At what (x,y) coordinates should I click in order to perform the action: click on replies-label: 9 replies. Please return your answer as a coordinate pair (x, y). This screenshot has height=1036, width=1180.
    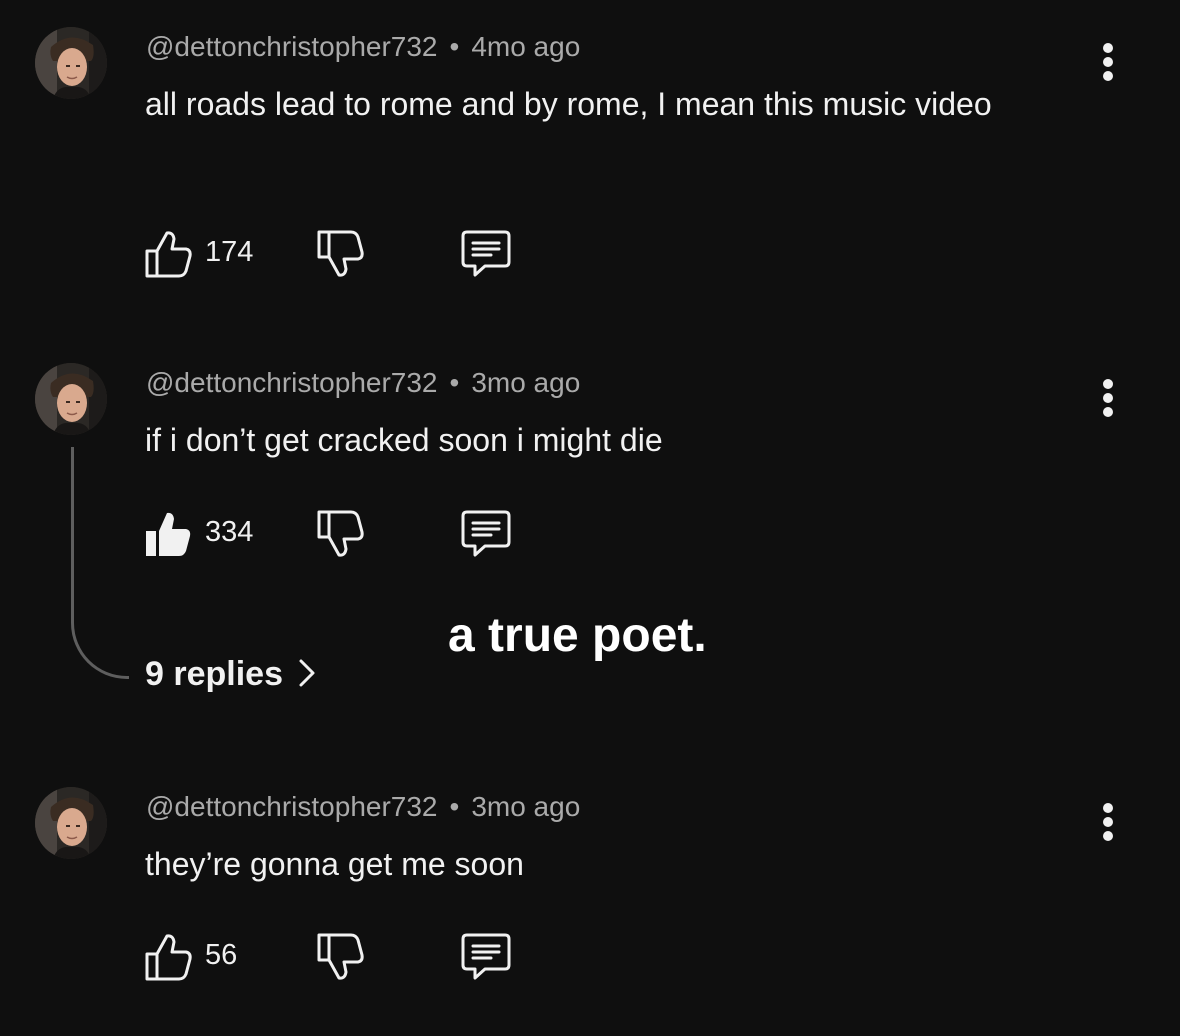
    Looking at the image, I should click on (214, 674).